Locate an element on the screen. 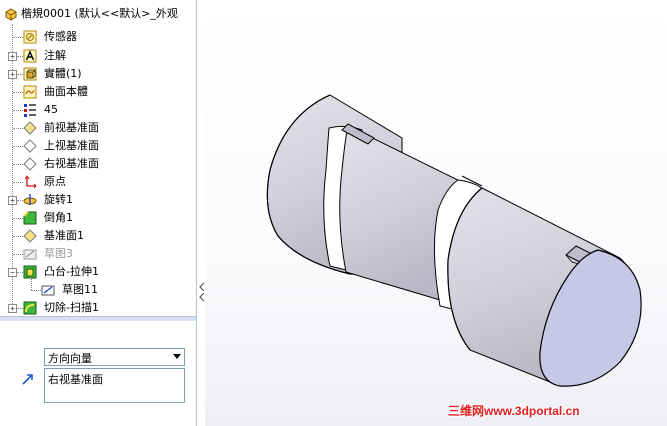  tree-item-sketch3: 草图3 is located at coordinates (98, 254).